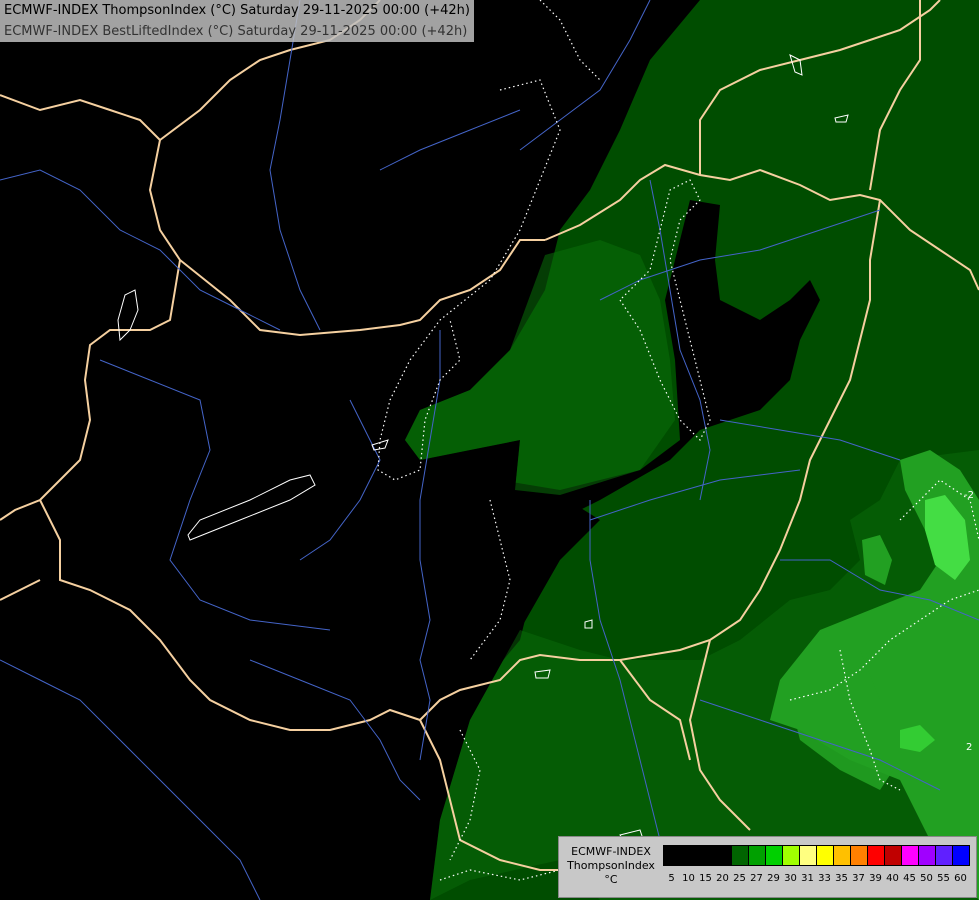 This screenshot has height=900, width=979. I want to click on legend-tick-label: 25, so click(739, 878).